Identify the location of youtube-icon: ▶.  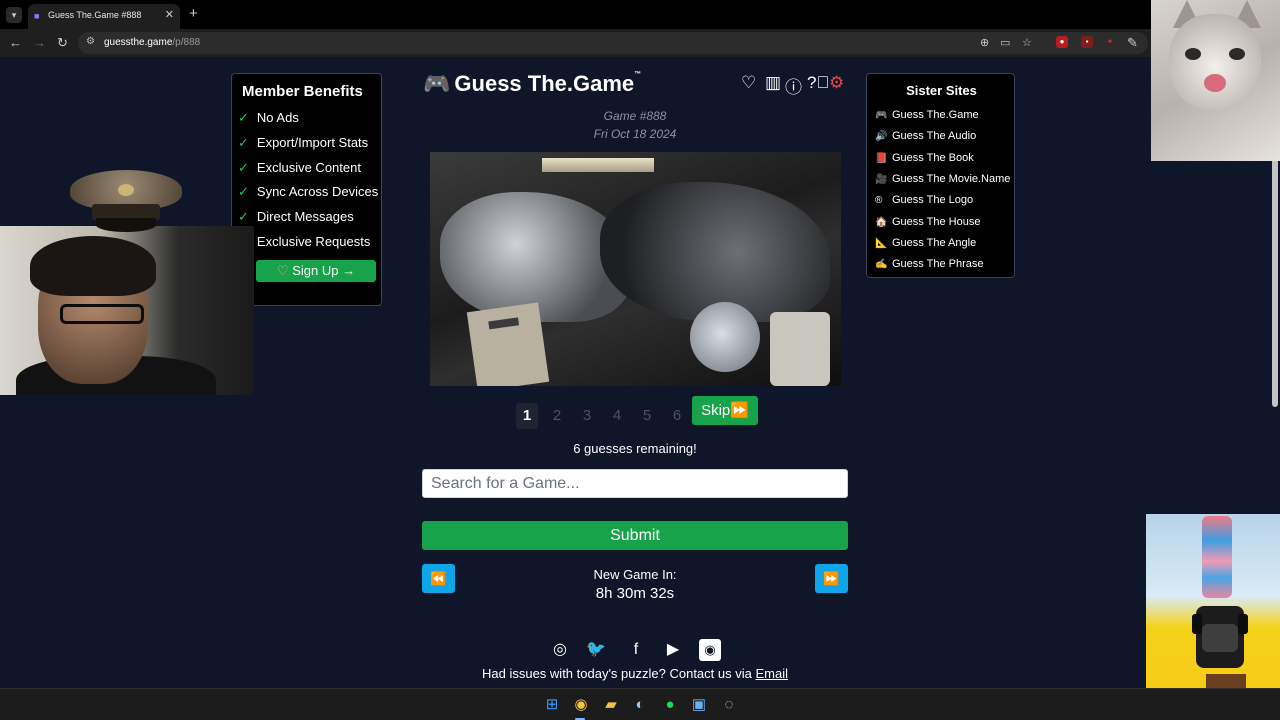
(673, 650).